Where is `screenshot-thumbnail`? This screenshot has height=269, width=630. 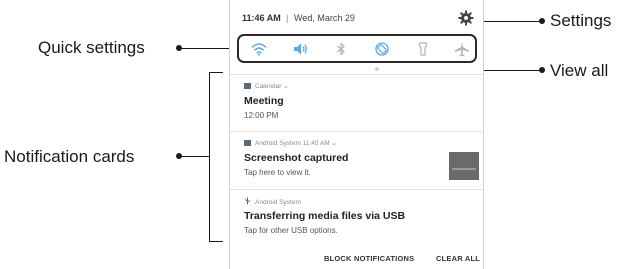
screenshot-thumbnail is located at coordinates (464, 166).